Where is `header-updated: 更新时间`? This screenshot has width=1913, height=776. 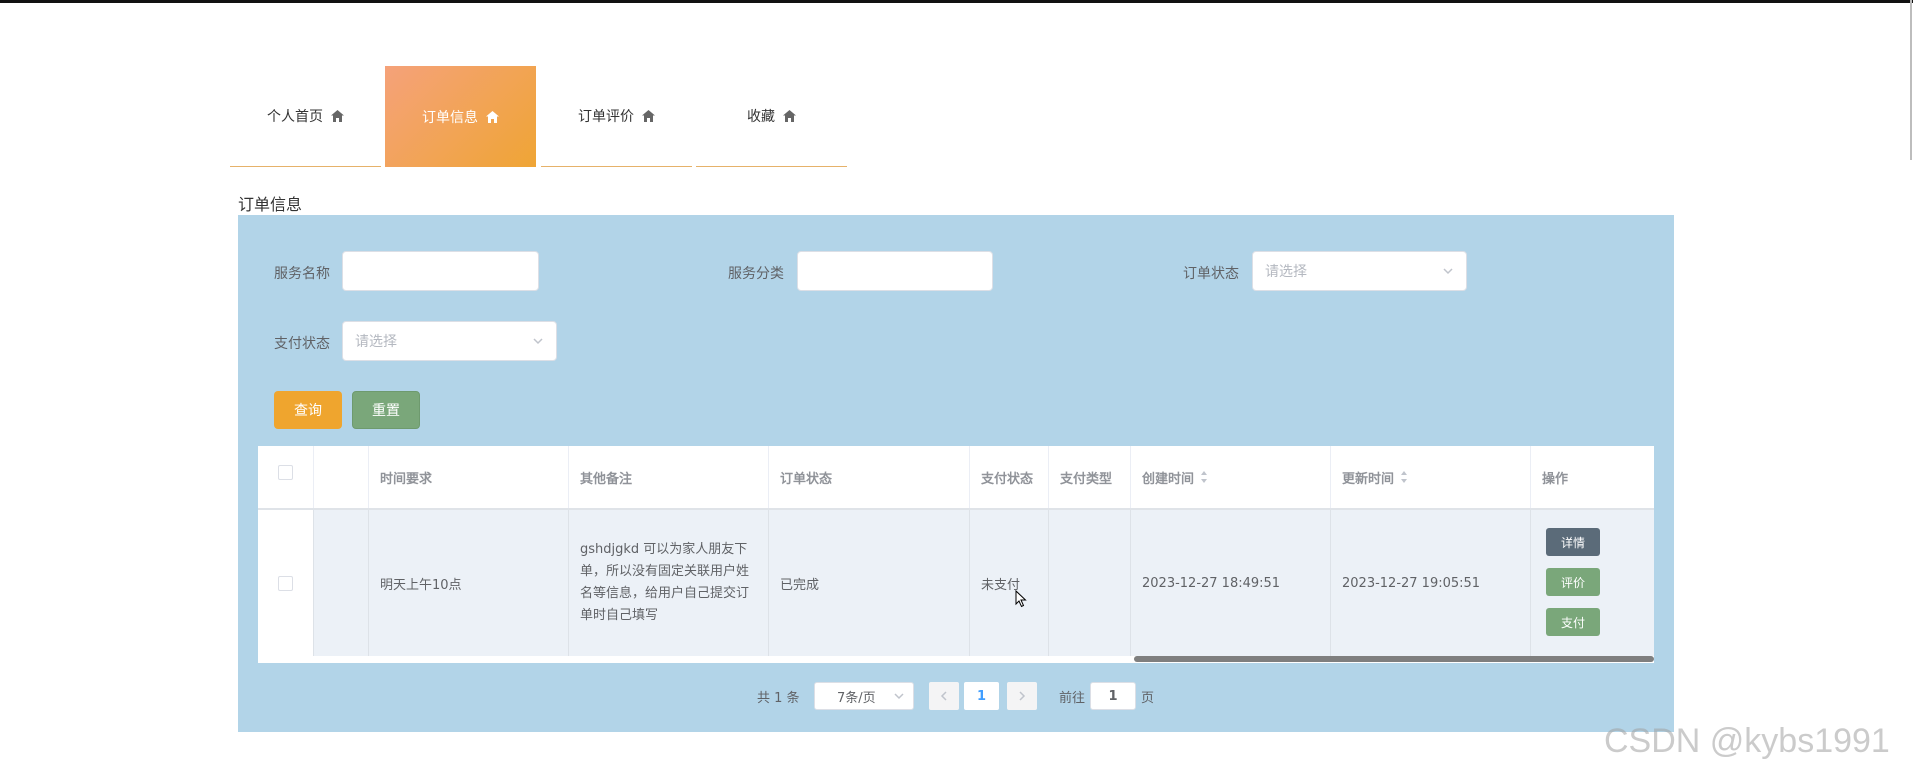 header-updated: 更新时间 is located at coordinates (1431, 477).